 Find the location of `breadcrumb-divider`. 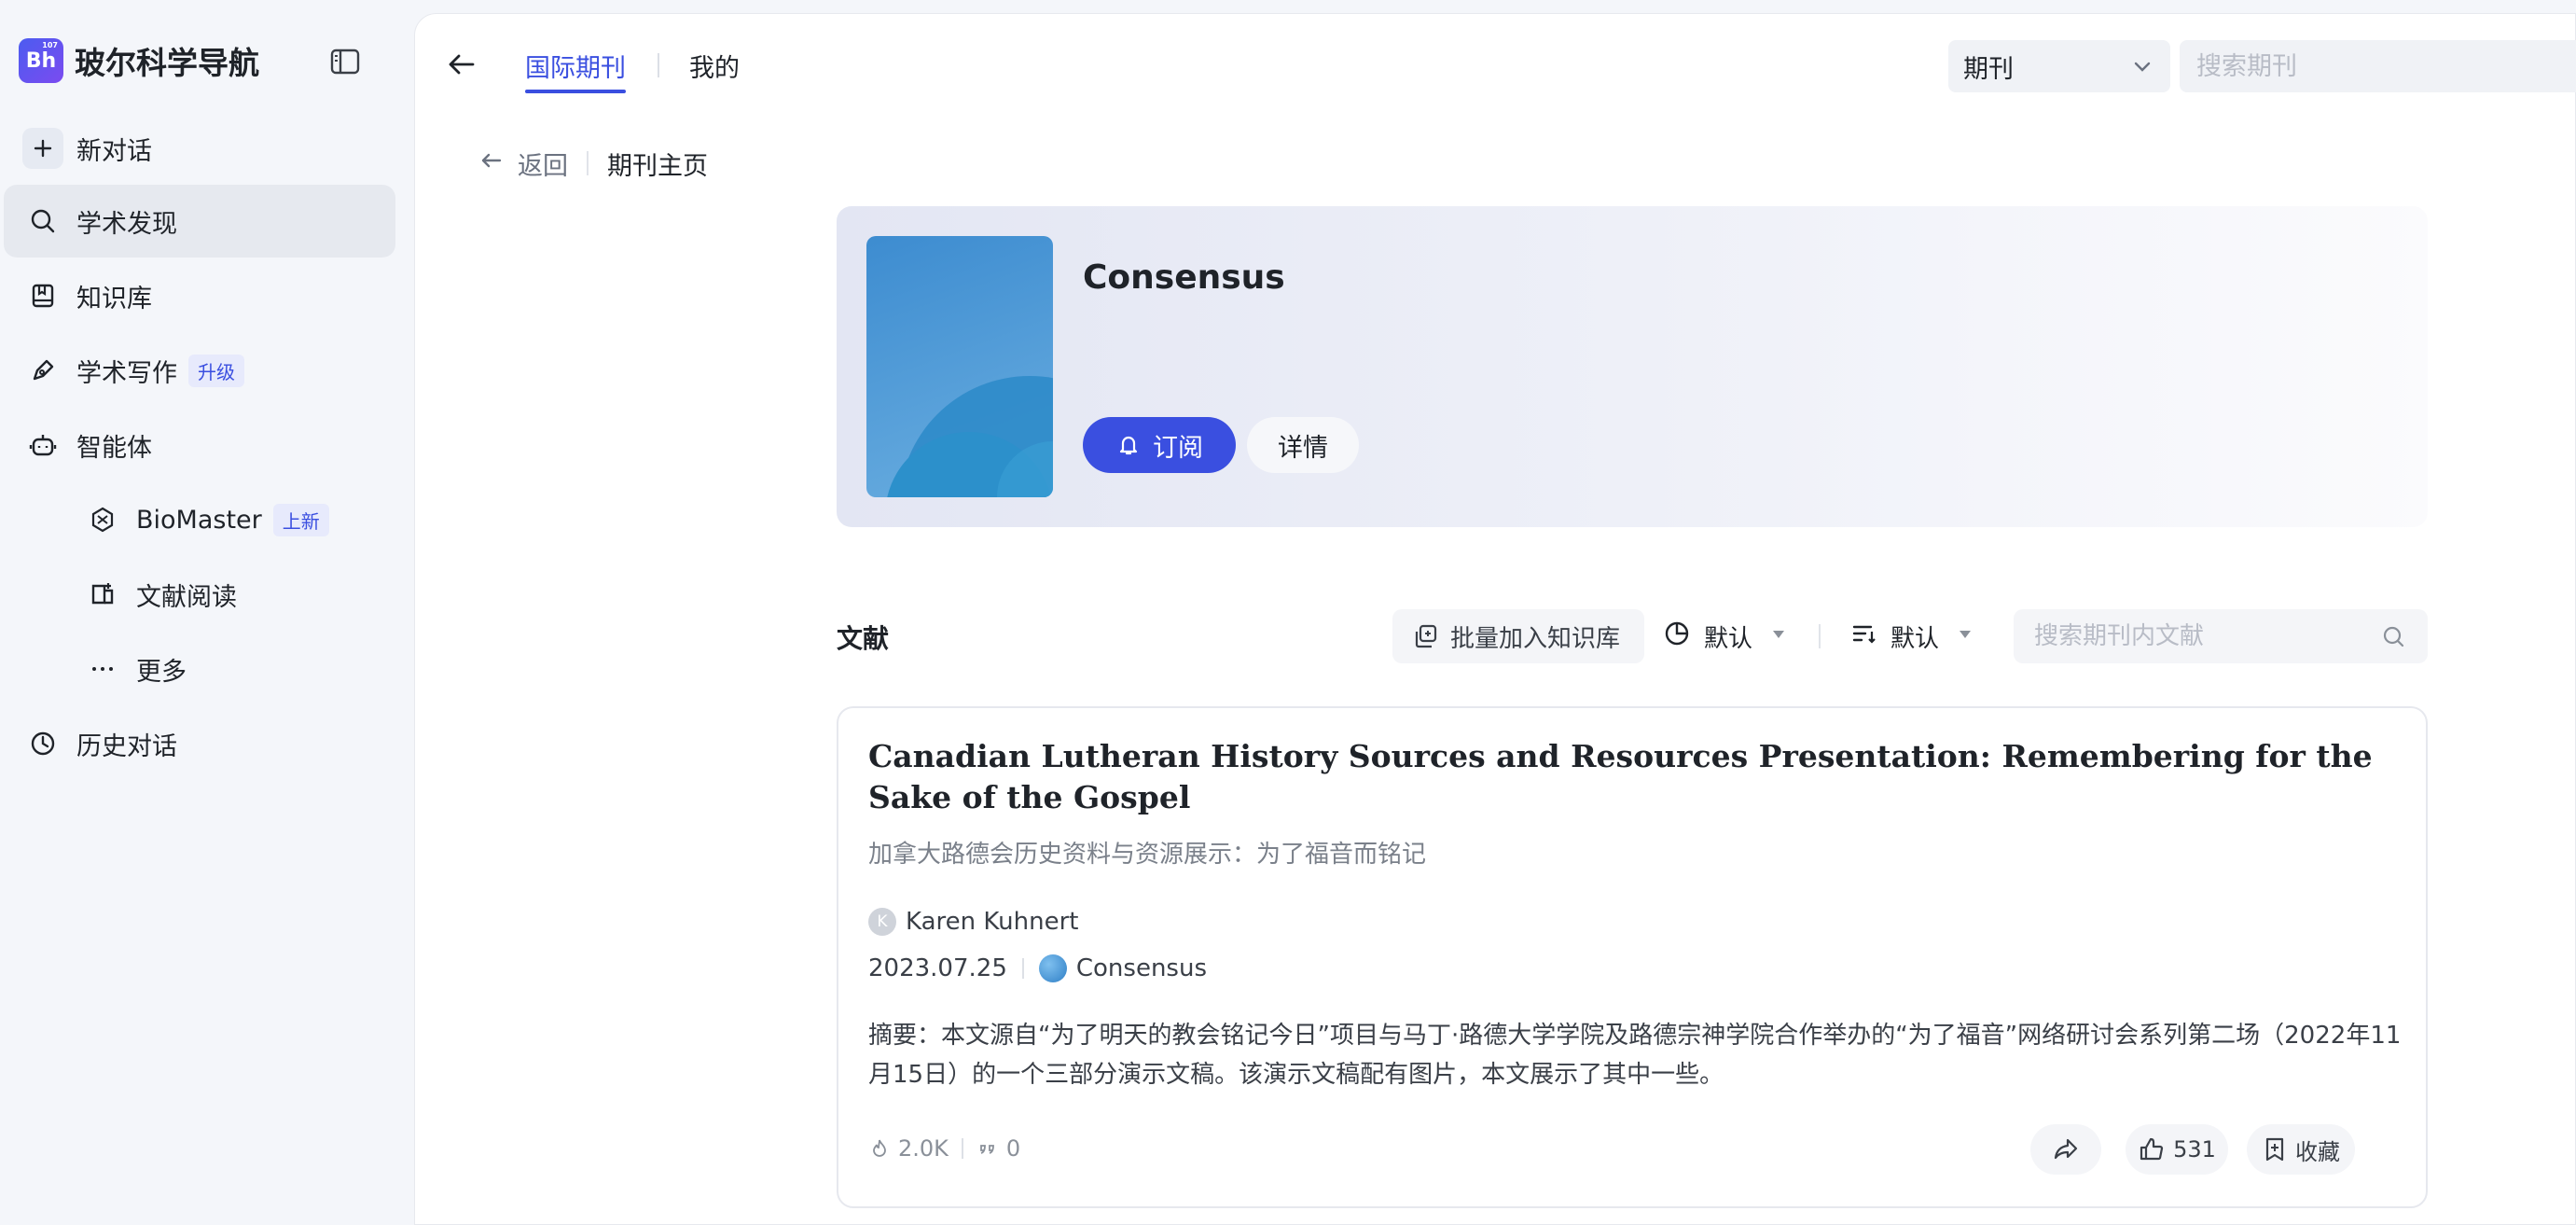

breadcrumb-divider is located at coordinates (588, 163).